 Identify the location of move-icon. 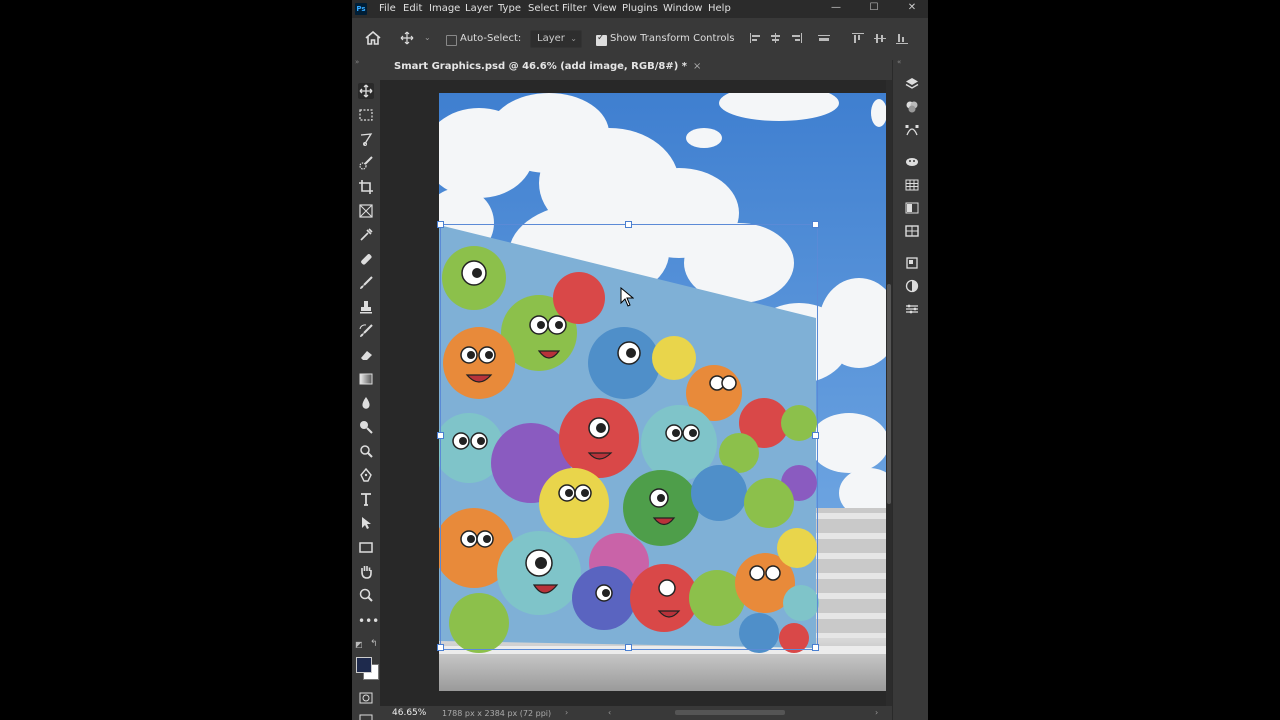
(366, 91).